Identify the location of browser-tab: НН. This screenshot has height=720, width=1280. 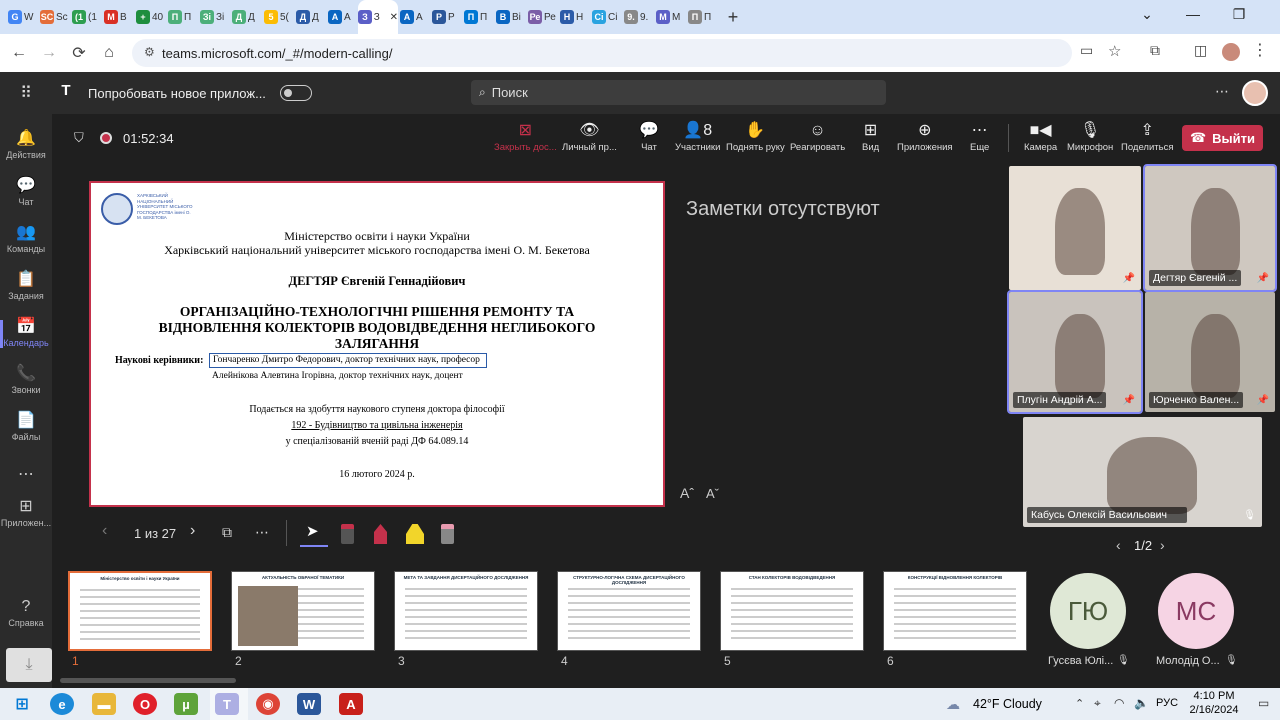
(574, 17).